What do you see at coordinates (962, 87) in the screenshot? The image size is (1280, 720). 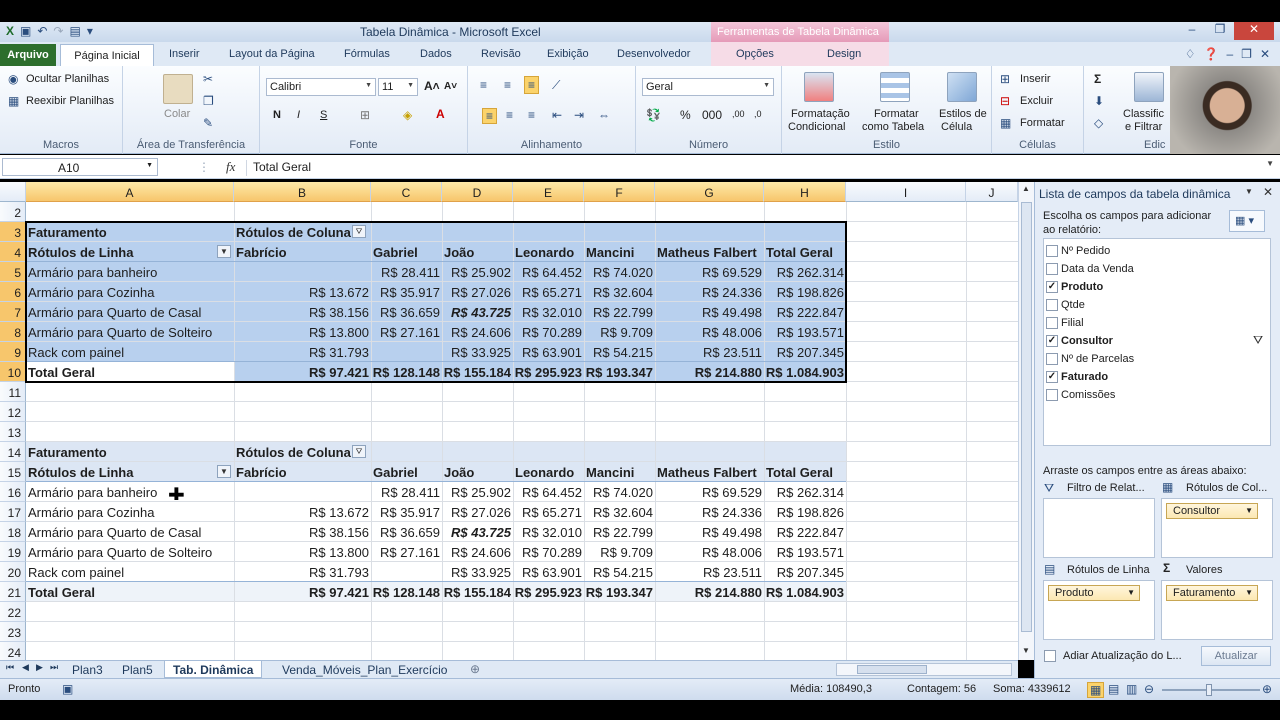 I see `cell-styles-icon` at bounding box center [962, 87].